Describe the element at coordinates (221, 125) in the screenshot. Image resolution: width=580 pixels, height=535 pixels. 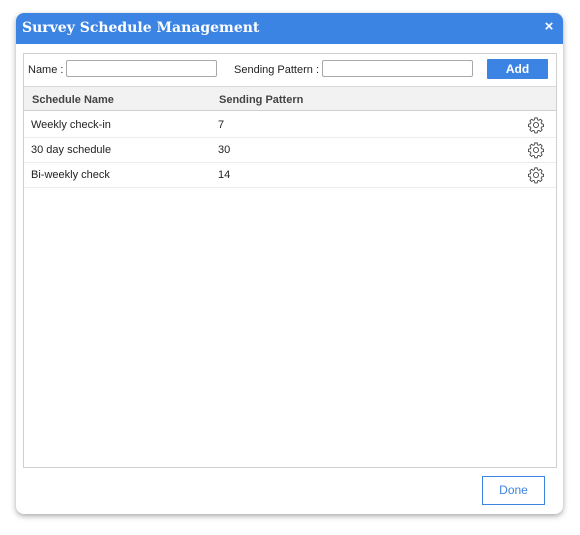
I see `sending-pattern-cell: 7` at that location.